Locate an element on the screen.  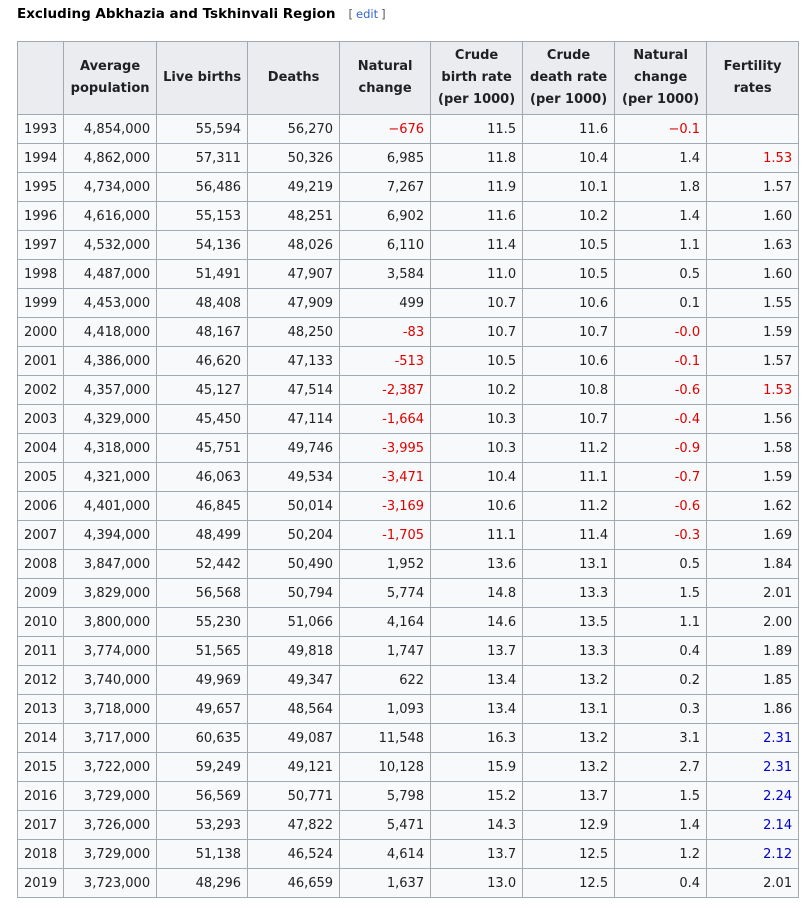
cell-live-births: 51,565 is located at coordinates (202, 651).